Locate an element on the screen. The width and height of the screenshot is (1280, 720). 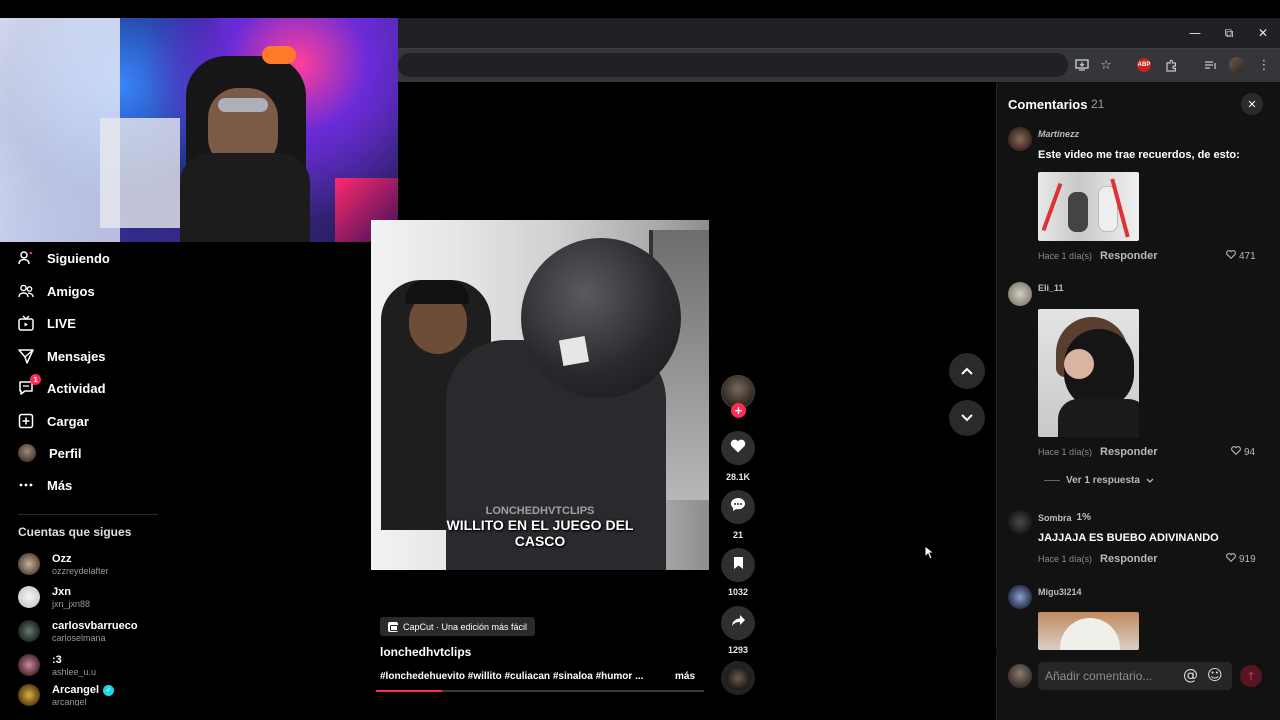
previous-video-button is located at coordinates (967, 371).